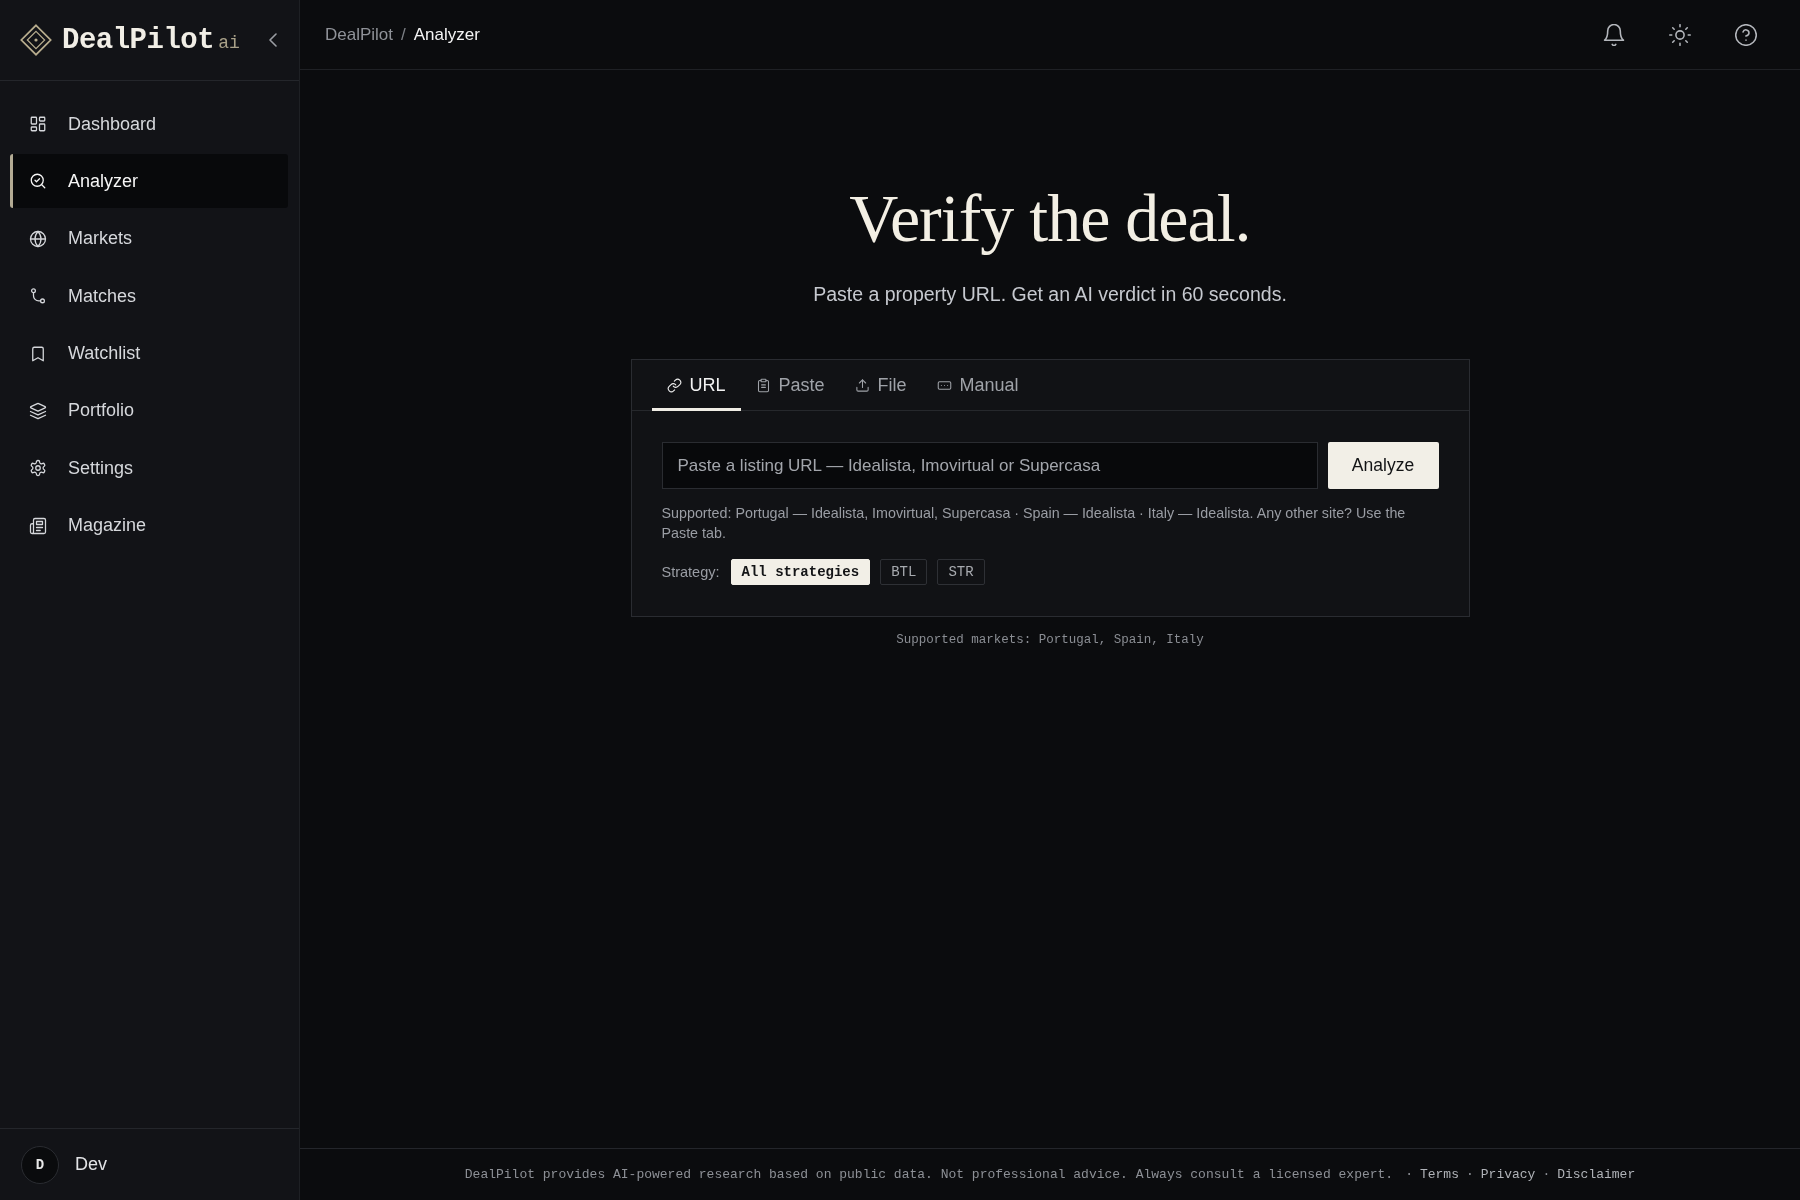  Describe the element at coordinates (149, 525) in the screenshot. I see `sidebar-item: Magazine` at that location.